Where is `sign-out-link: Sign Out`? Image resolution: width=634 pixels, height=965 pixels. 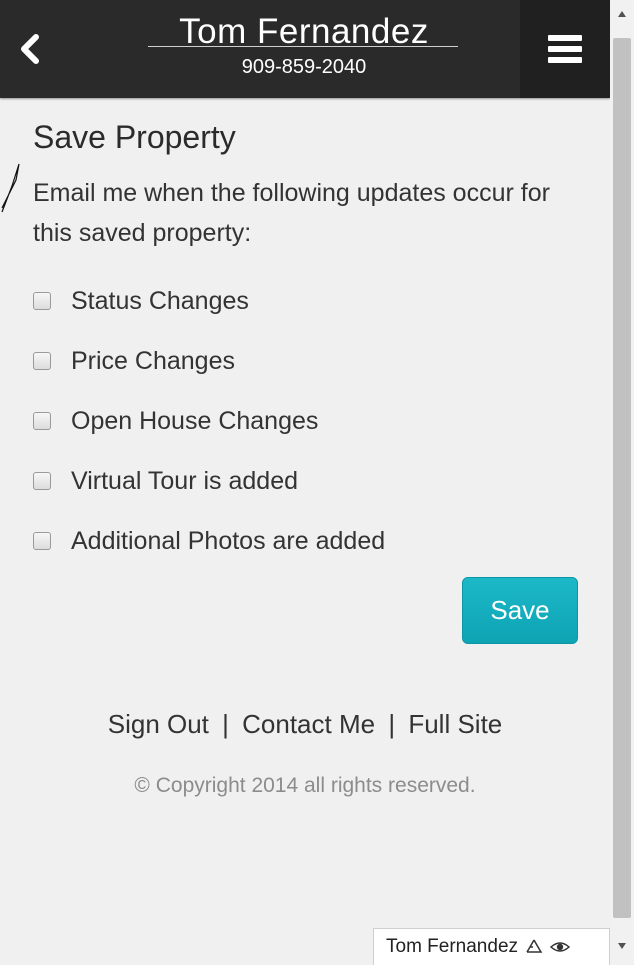
sign-out-link: Sign Out is located at coordinates (158, 724).